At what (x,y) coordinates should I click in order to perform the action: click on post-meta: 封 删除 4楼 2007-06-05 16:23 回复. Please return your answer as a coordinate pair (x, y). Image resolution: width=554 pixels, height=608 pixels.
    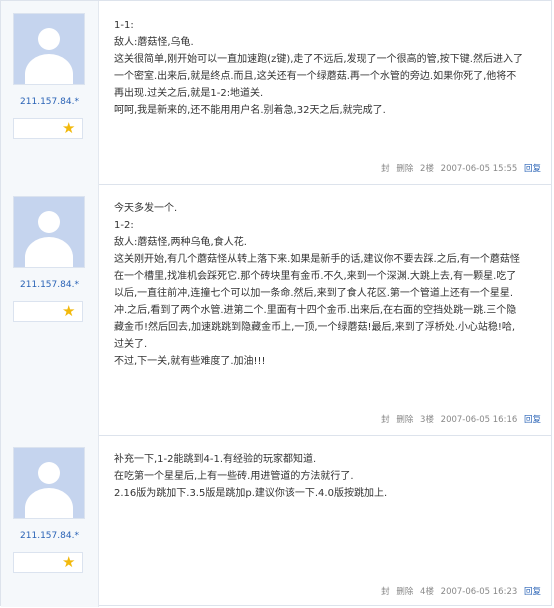
    Looking at the image, I should click on (459, 591).